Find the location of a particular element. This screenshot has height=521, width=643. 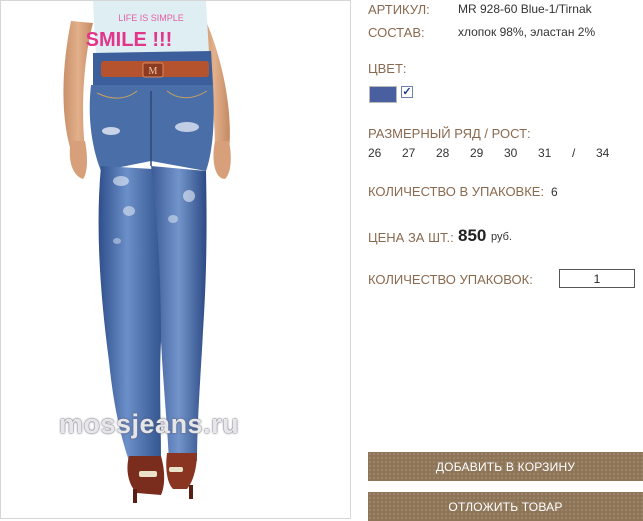

size-item: 34 is located at coordinates (602, 153).